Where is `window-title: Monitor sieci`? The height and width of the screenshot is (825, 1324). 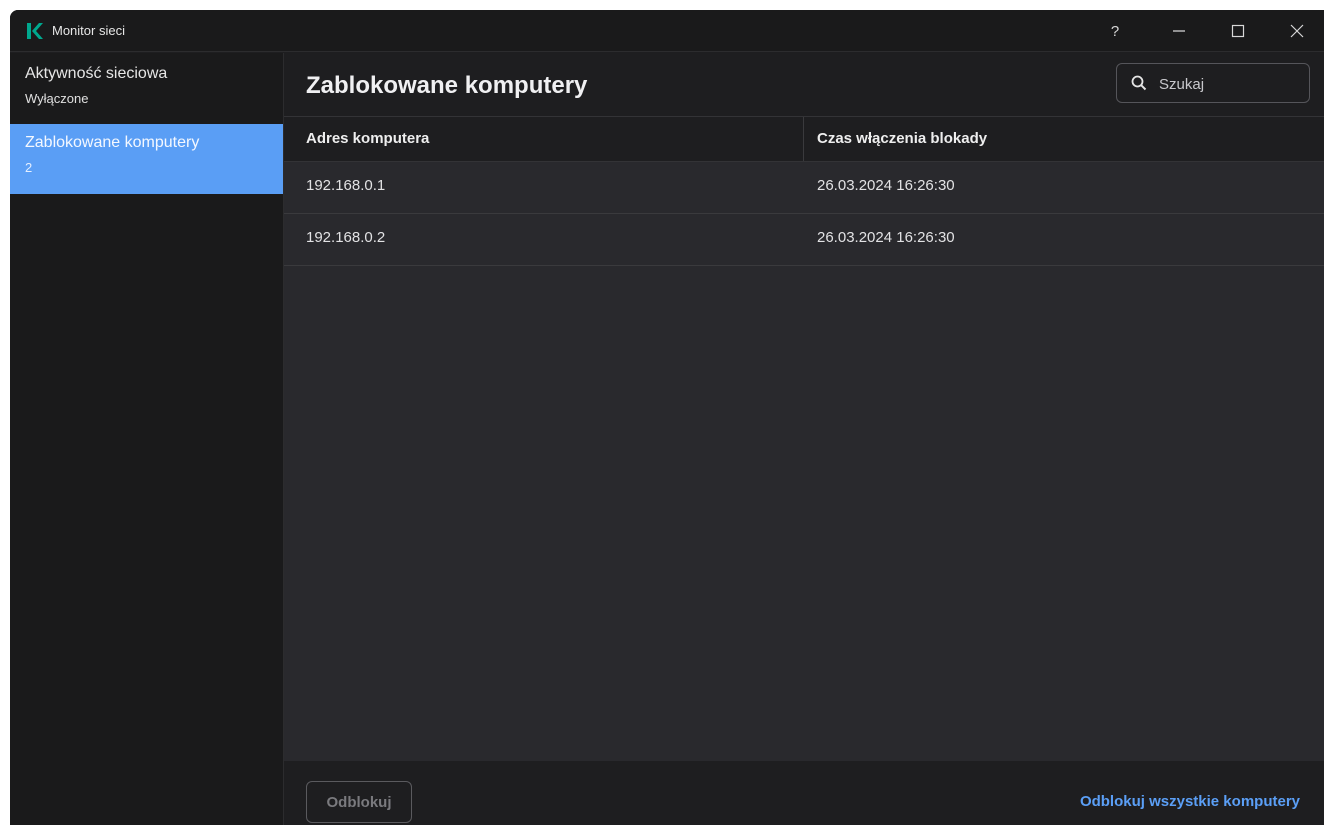
window-title: Monitor sieci is located at coordinates (88, 30).